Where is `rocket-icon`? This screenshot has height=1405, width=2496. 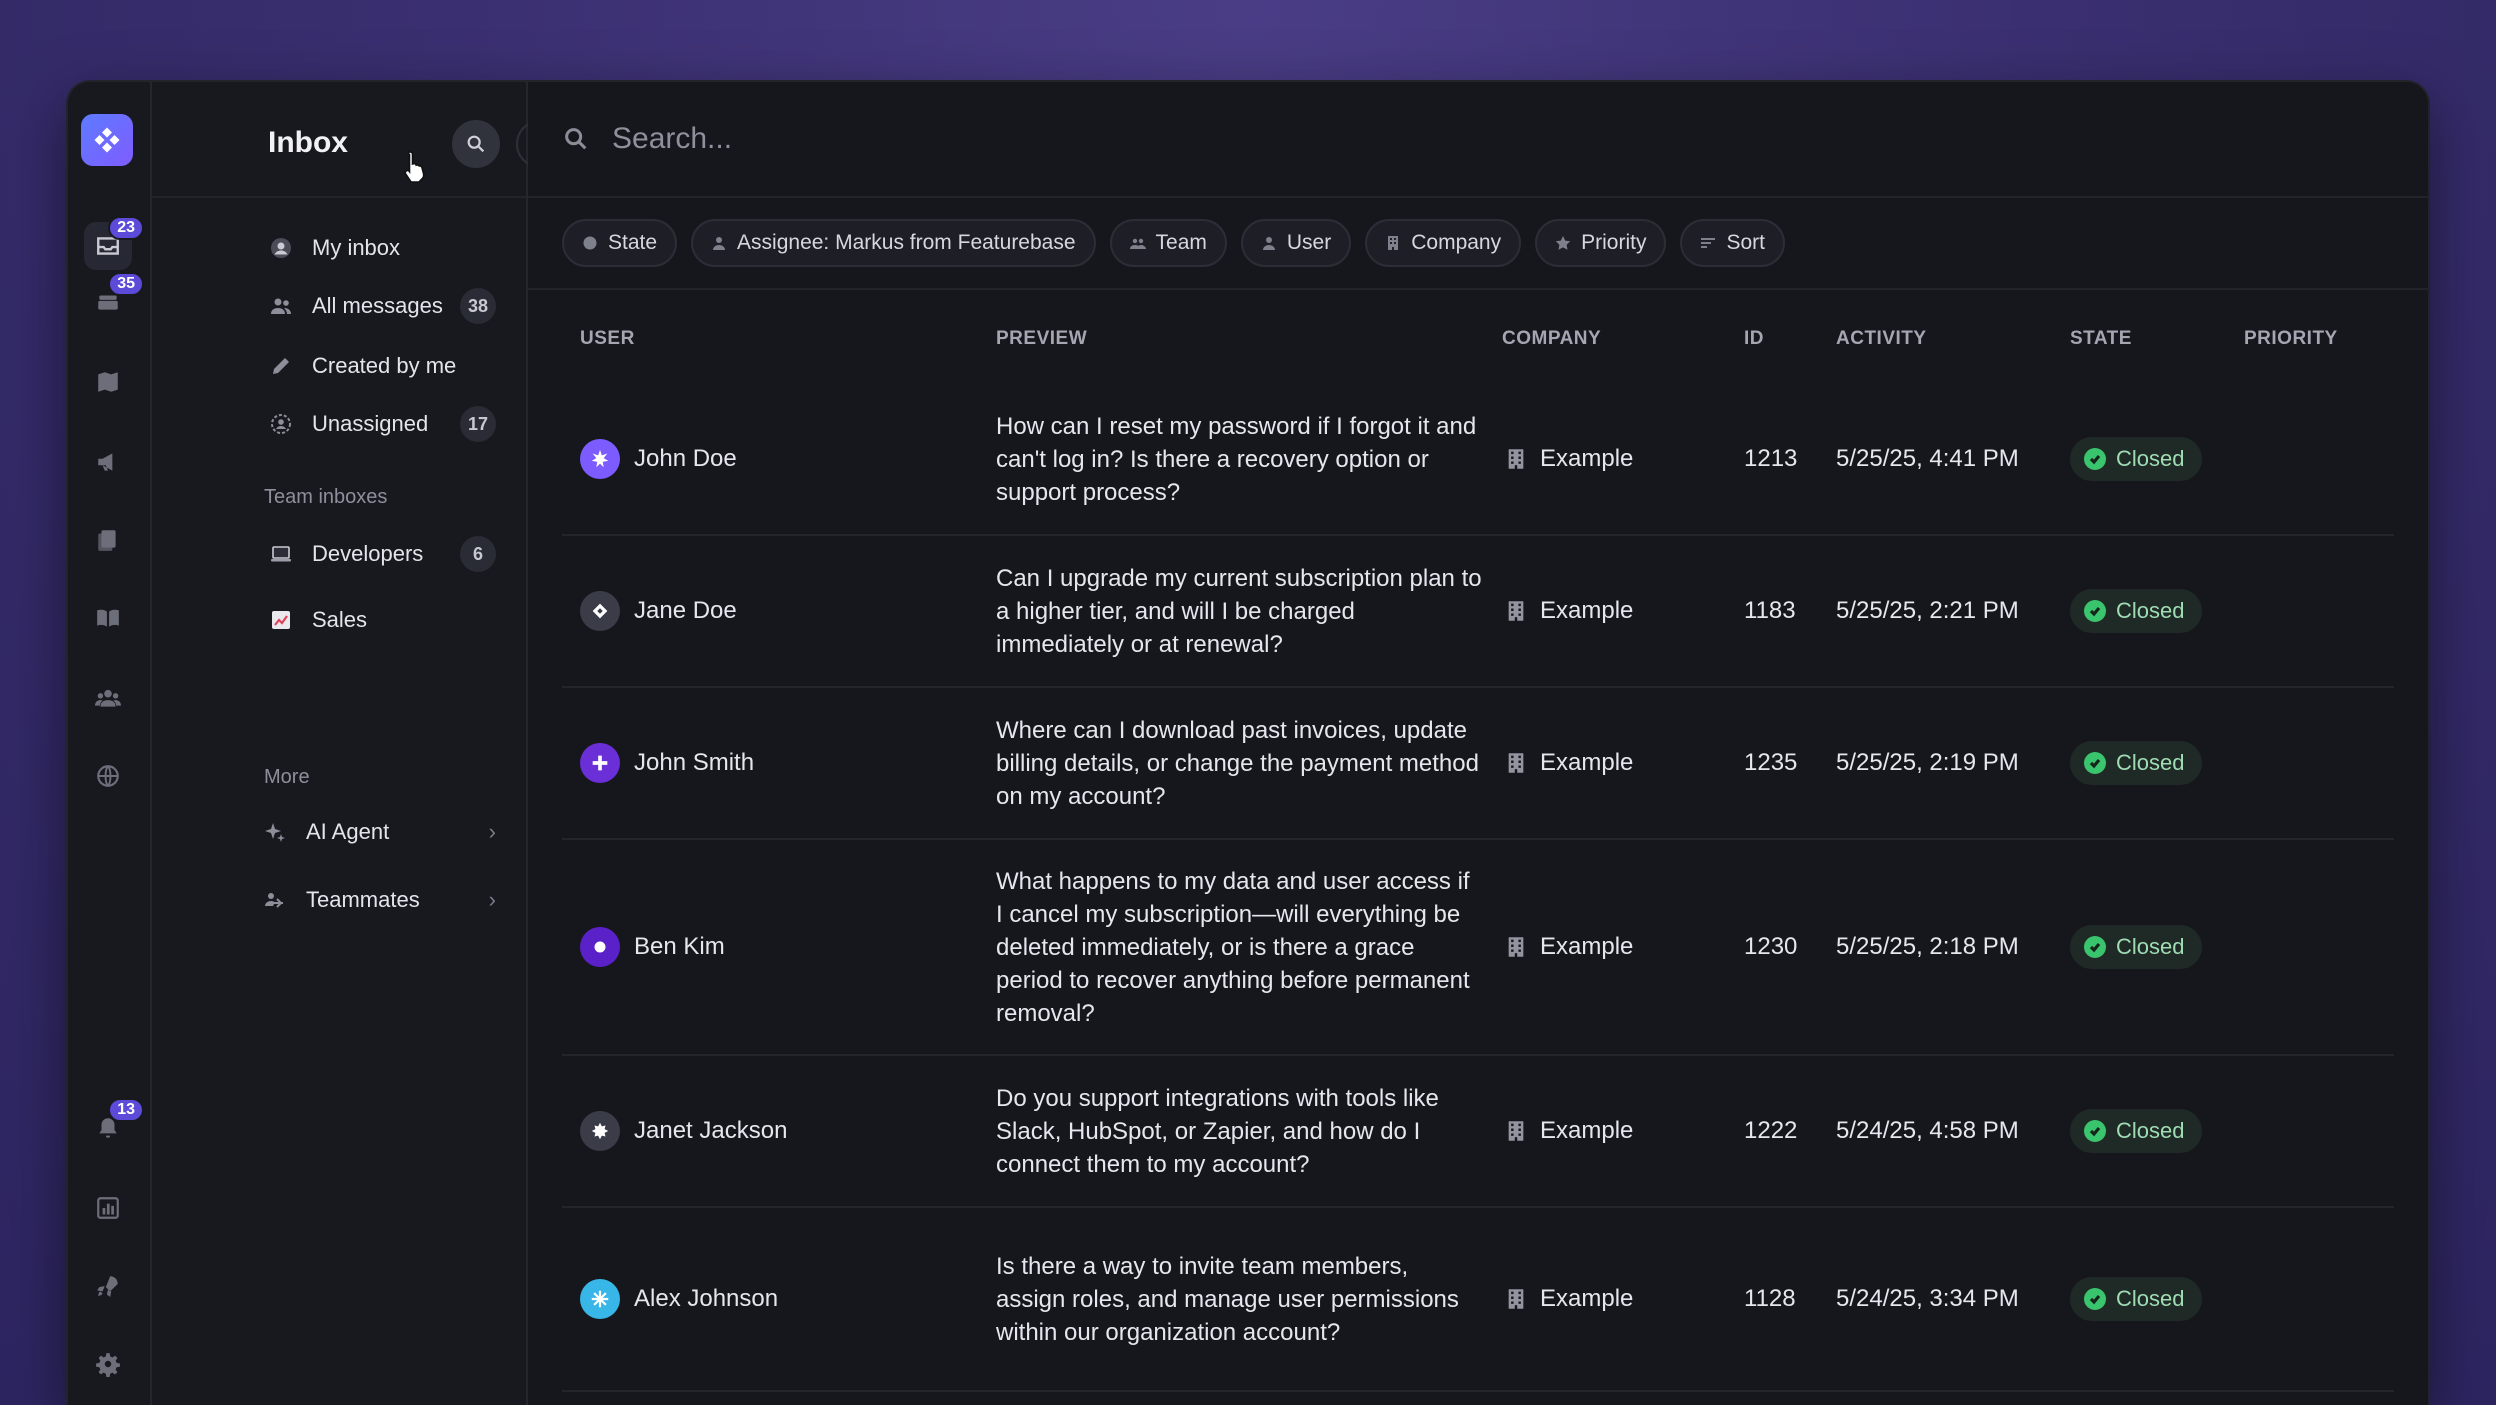 rocket-icon is located at coordinates (107, 1286).